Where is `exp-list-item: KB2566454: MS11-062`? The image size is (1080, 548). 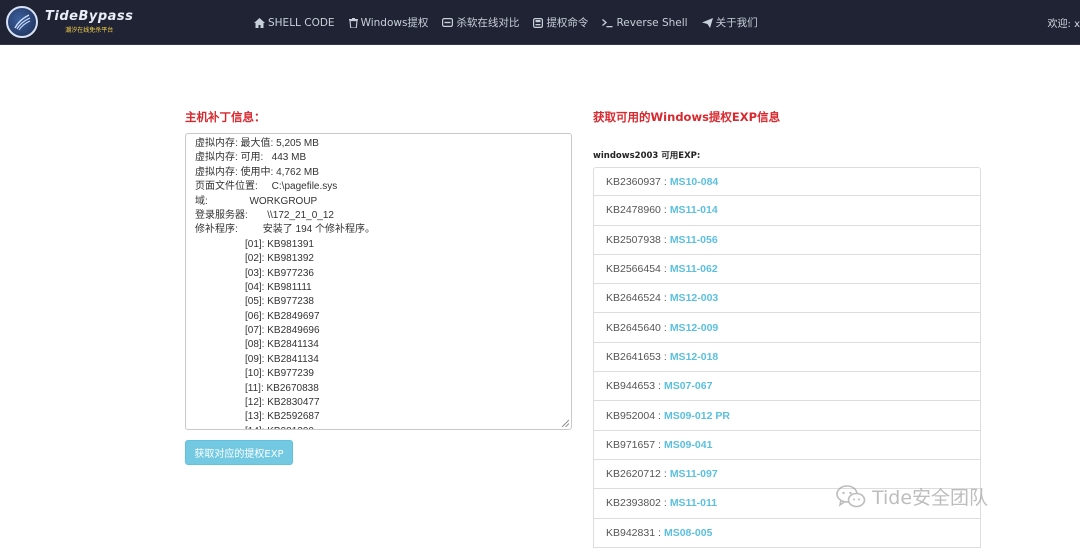 exp-list-item: KB2566454: MS11-062 is located at coordinates (787, 269).